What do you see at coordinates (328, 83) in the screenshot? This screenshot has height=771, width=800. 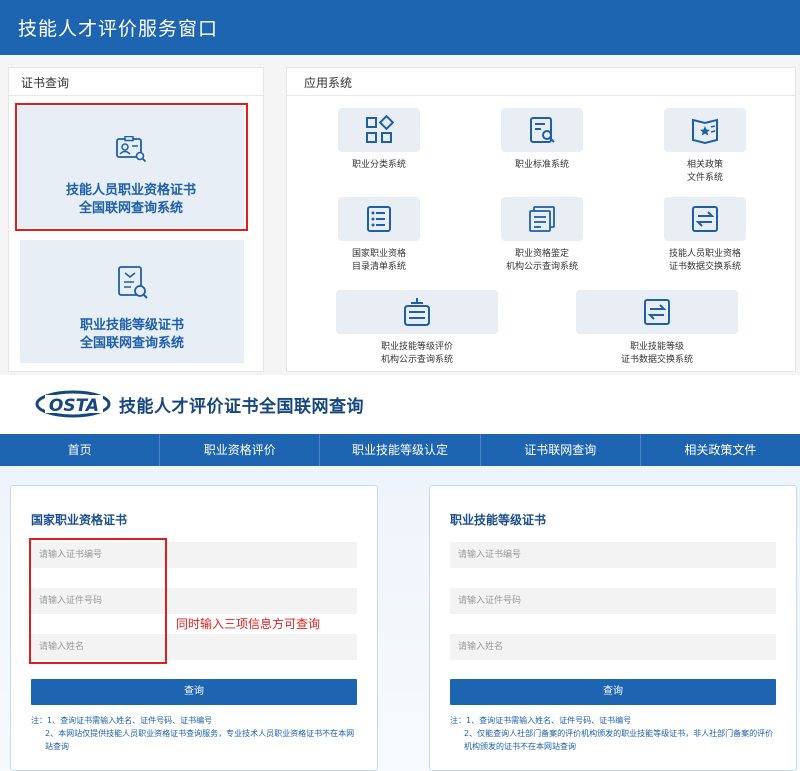 I see `app-systems-panel-title: 应用系统` at bounding box center [328, 83].